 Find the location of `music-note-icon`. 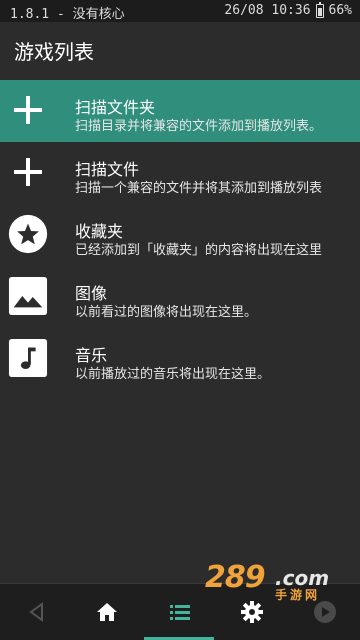

music-note-icon is located at coordinates (28, 358).